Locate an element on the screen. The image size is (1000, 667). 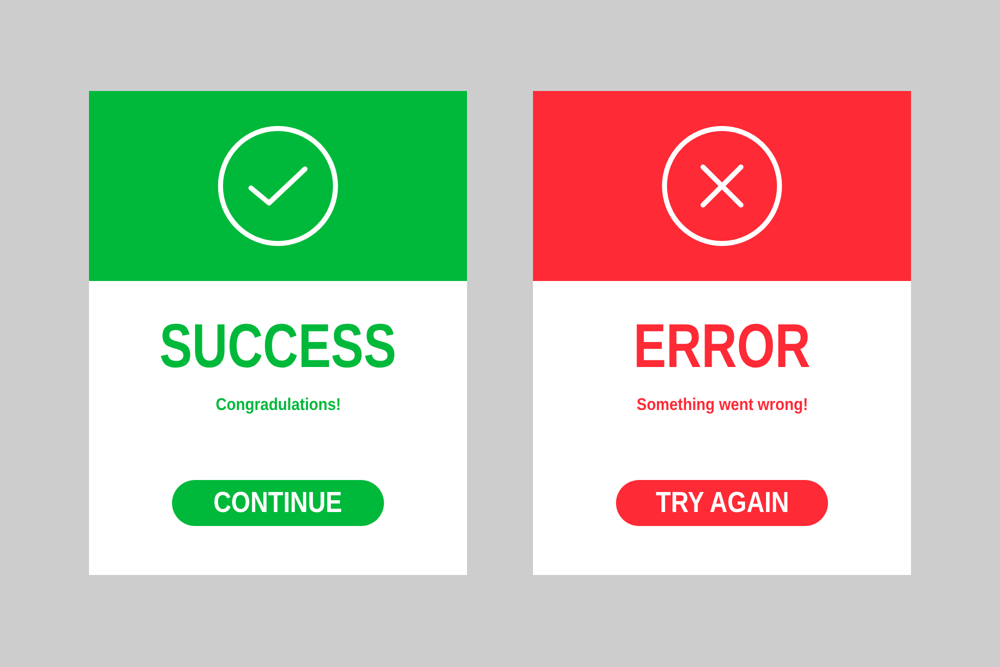
title-text: ERROR is located at coordinates (722, 347).